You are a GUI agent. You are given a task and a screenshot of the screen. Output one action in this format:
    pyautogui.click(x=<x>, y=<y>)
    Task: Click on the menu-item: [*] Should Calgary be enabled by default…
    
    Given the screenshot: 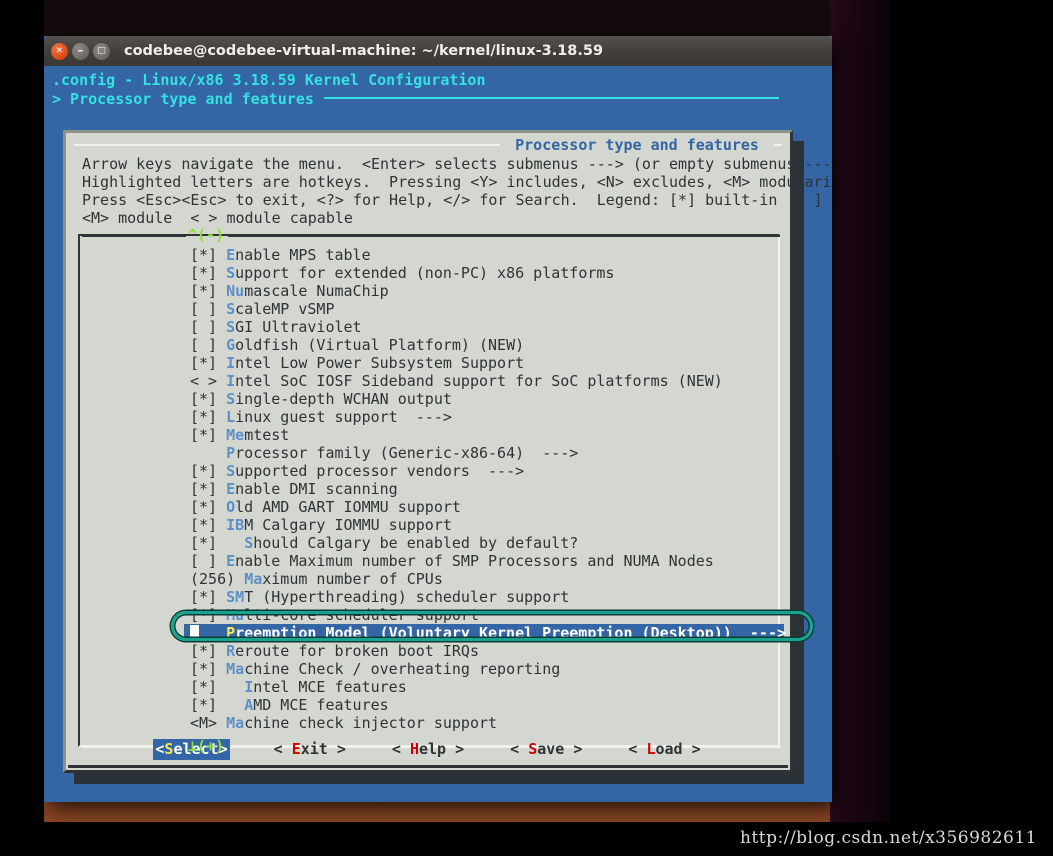 What is the action you would take?
    pyautogui.click(x=482, y=543)
    